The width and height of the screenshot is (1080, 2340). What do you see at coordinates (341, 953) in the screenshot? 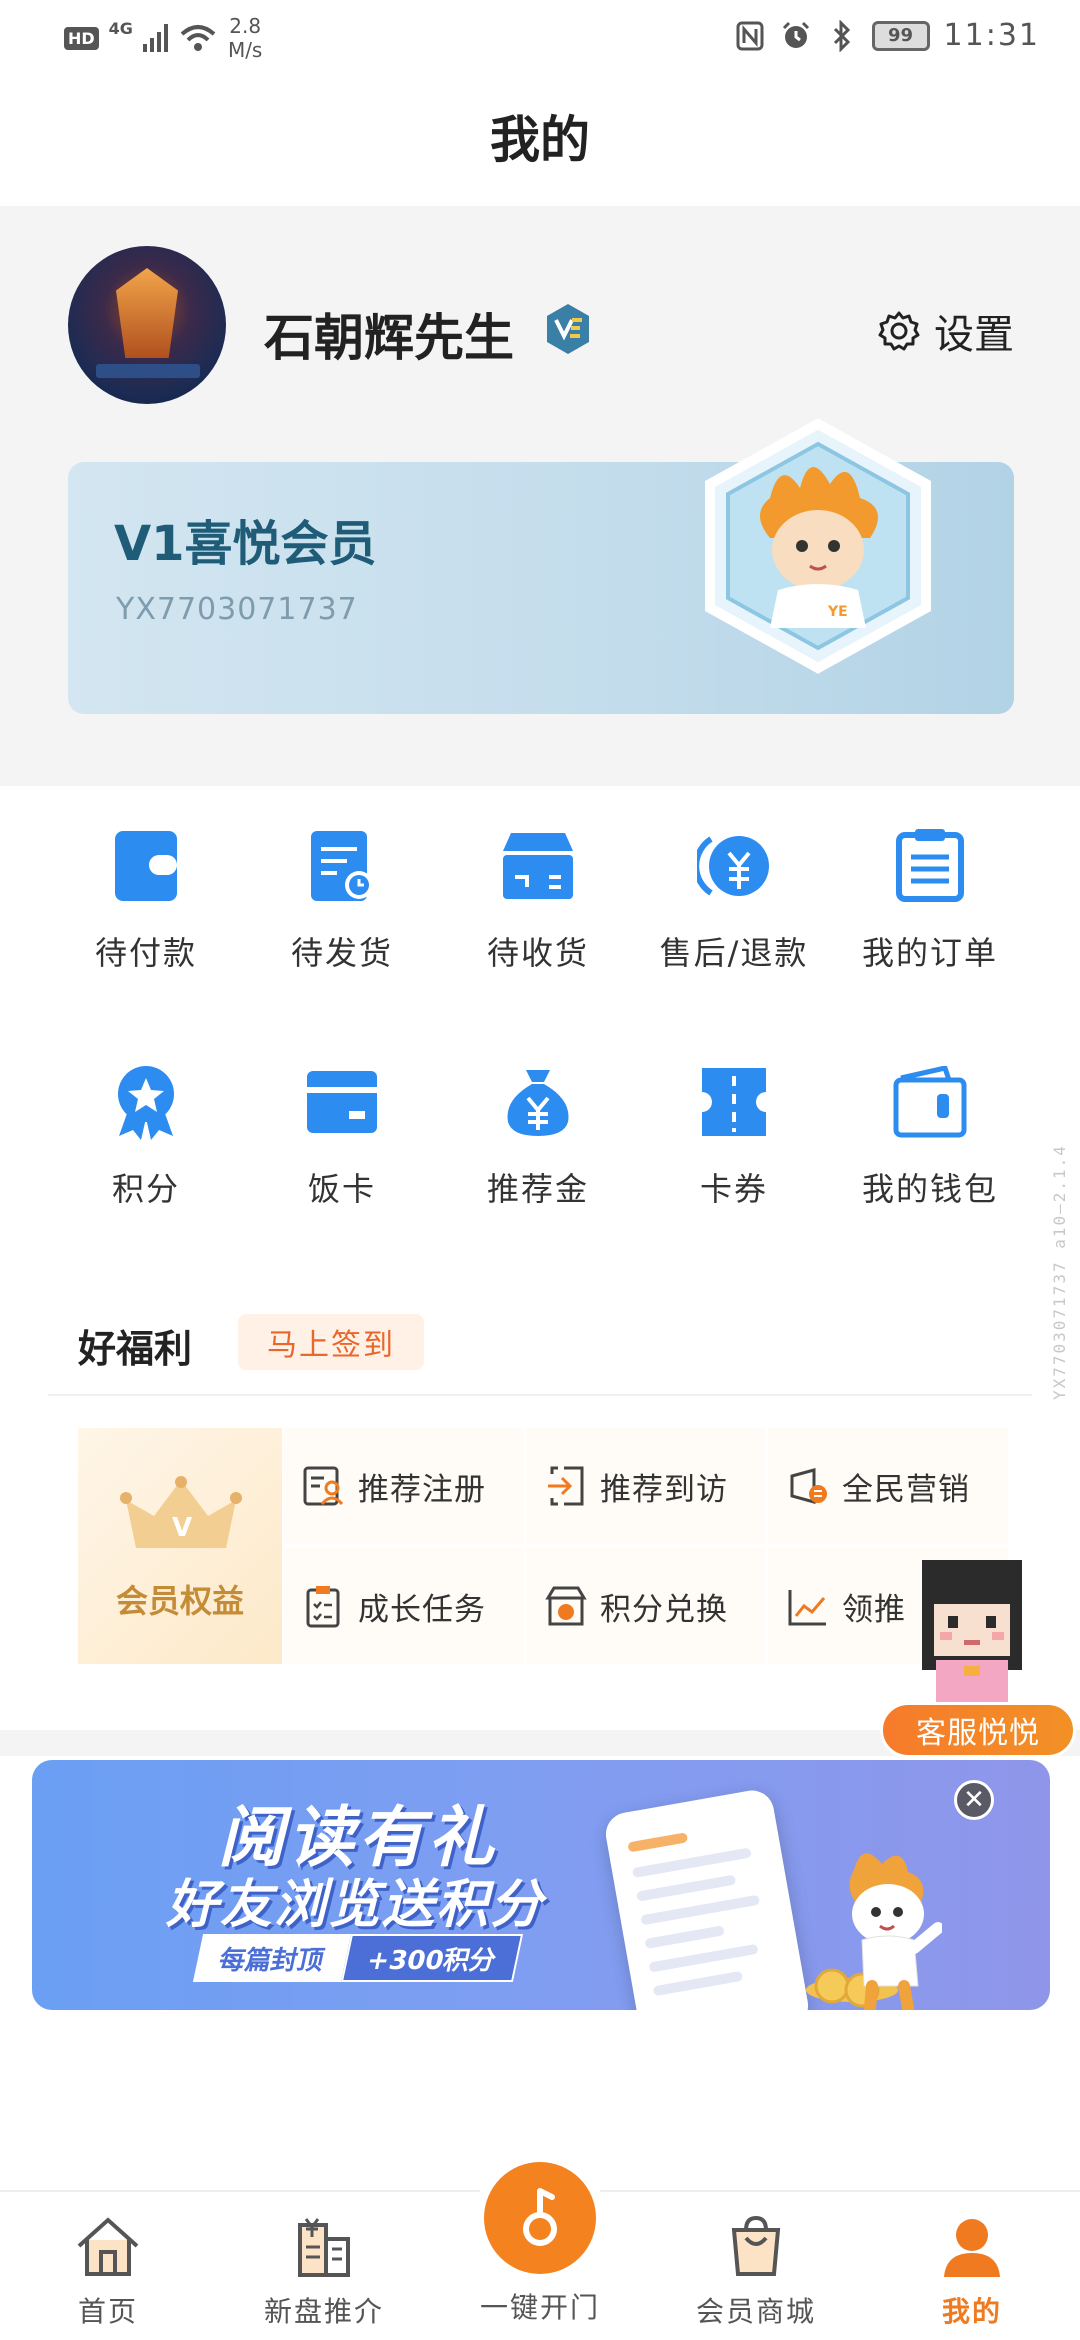
I see `order-label: 待发货` at bounding box center [341, 953].